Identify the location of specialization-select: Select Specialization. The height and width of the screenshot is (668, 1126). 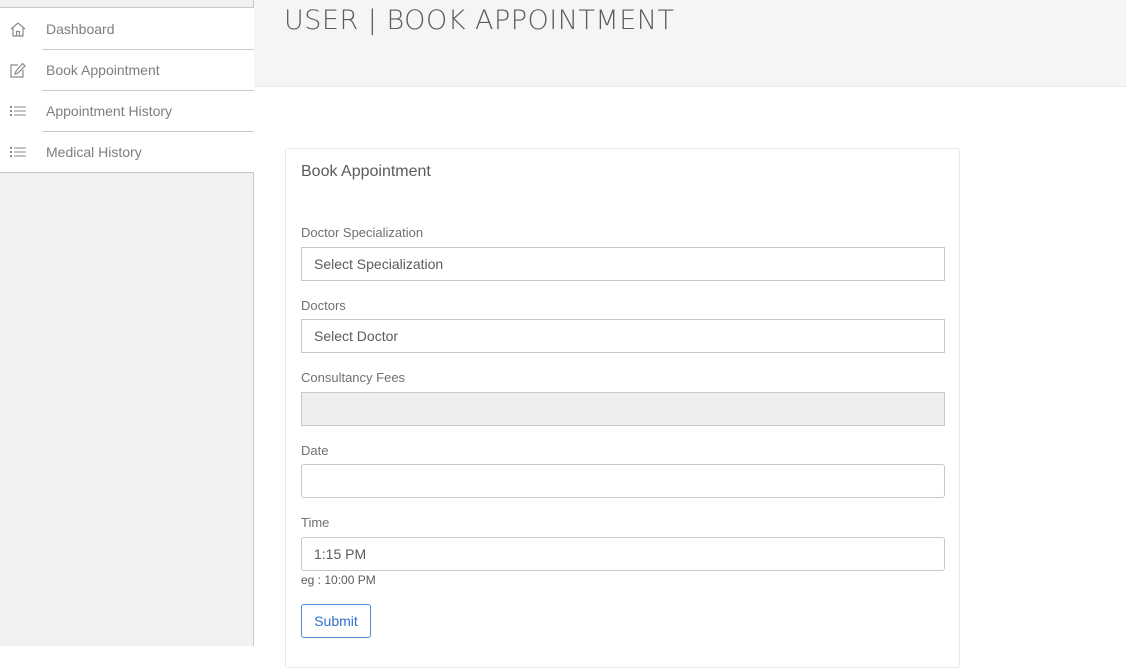
(623, 264).